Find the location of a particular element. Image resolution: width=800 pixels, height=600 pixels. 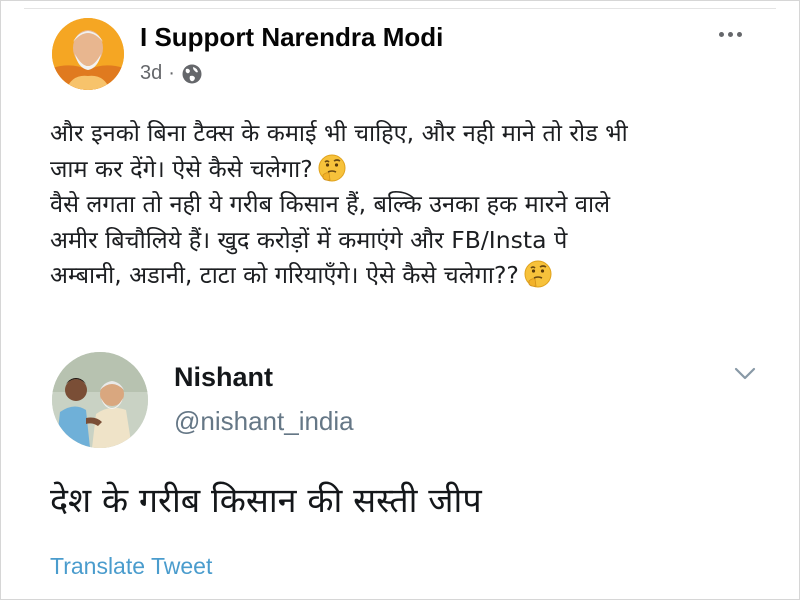

tweet-author-name: Nishant is located at coordinates (223, 377).